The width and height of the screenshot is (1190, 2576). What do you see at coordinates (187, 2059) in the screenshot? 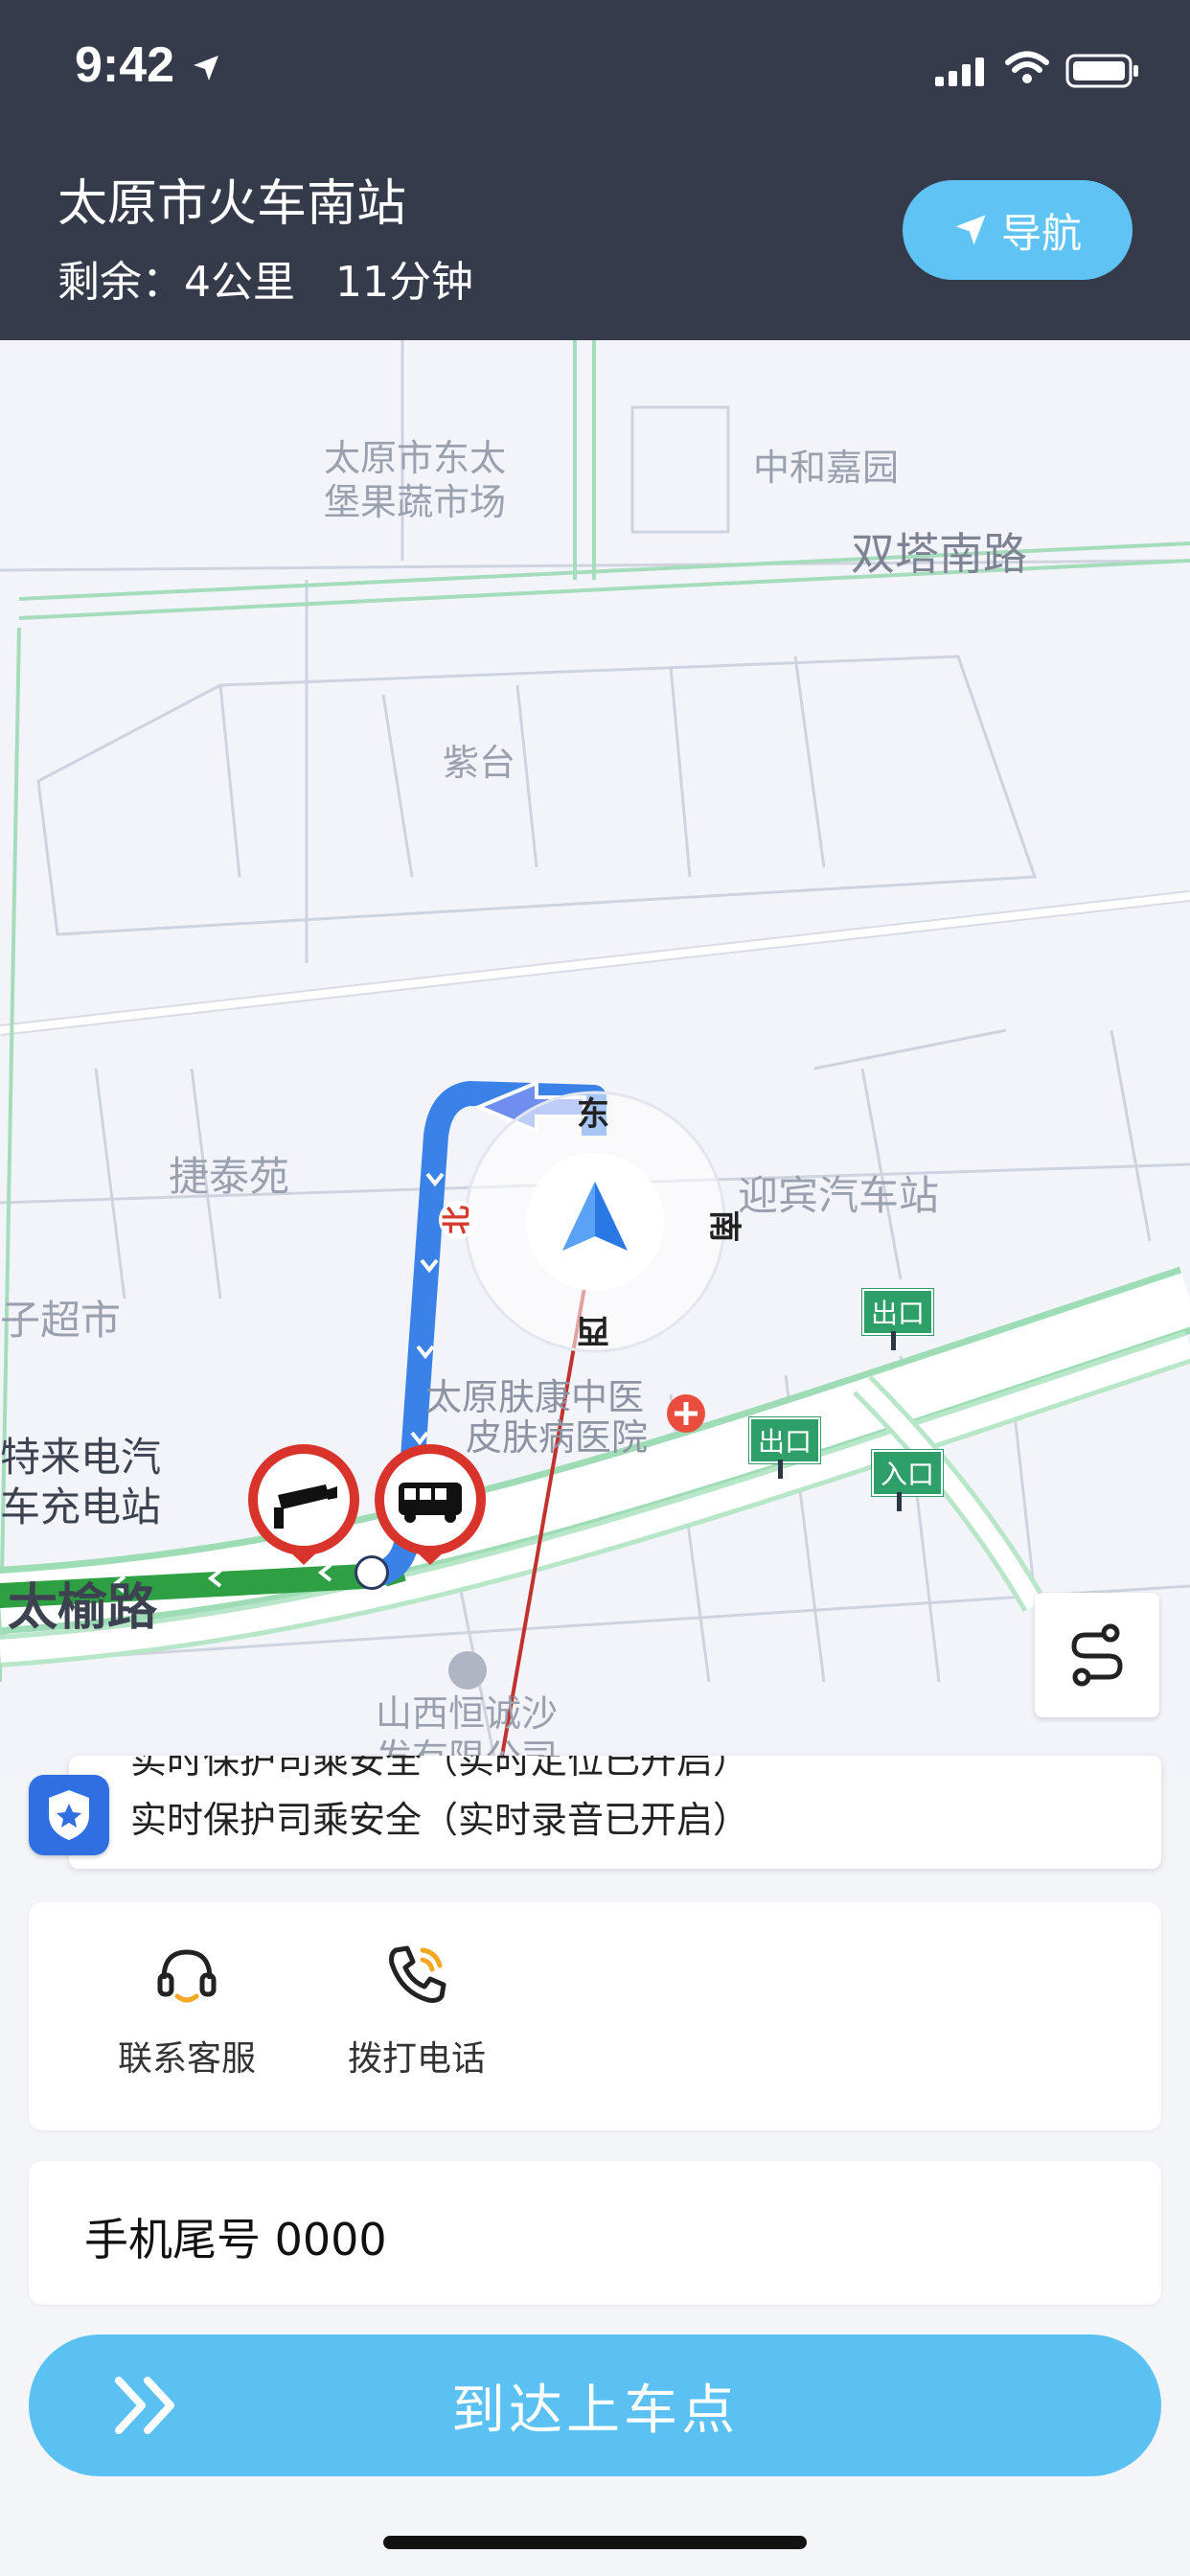
I see `contact-service-label: 联系客服` at bounding box center [187, 2059].